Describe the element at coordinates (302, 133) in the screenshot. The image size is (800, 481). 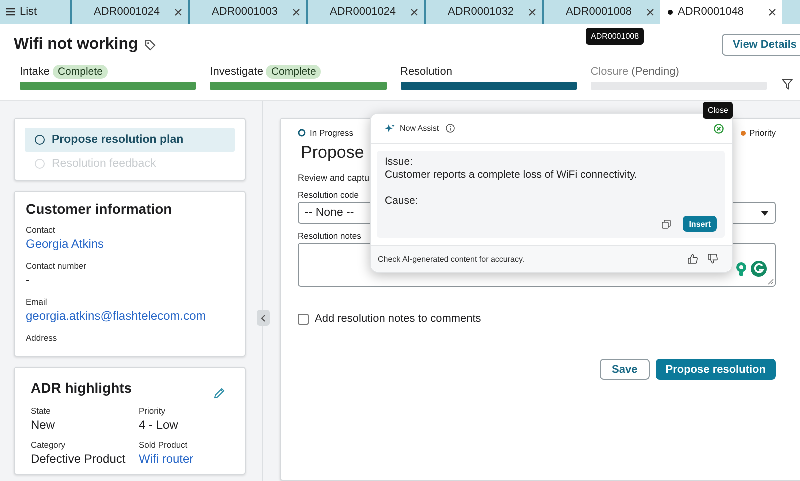
I see `status-circle-icon` at that location.